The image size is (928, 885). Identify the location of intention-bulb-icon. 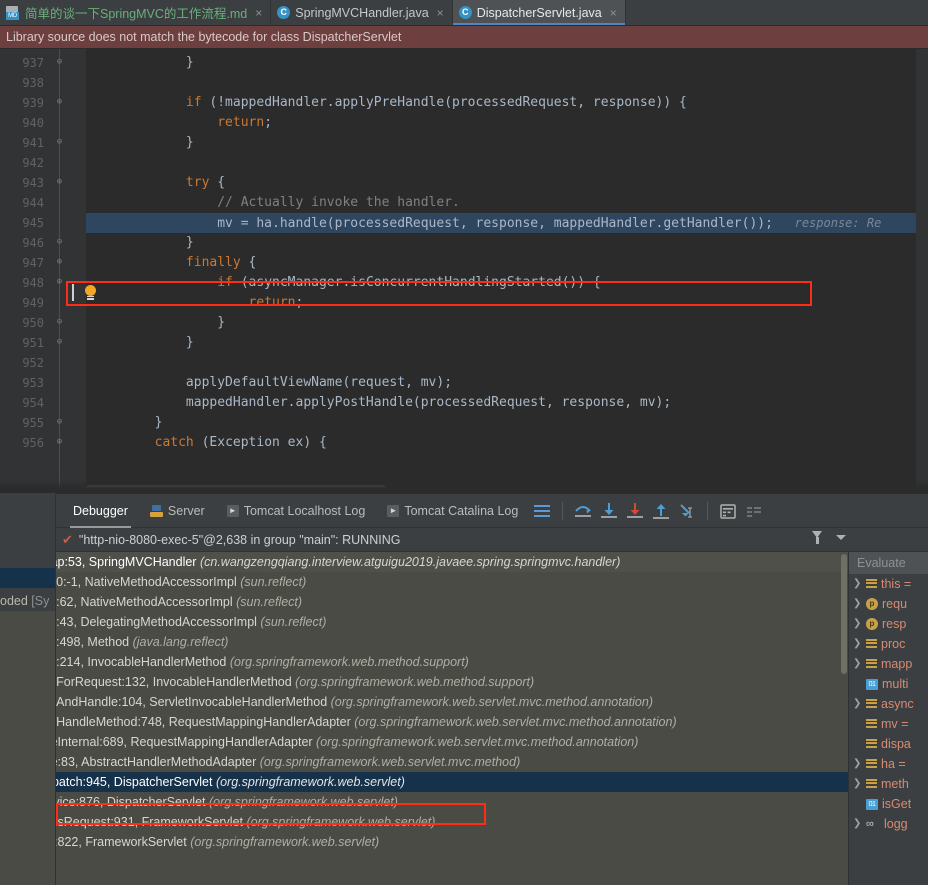
(90, 292).